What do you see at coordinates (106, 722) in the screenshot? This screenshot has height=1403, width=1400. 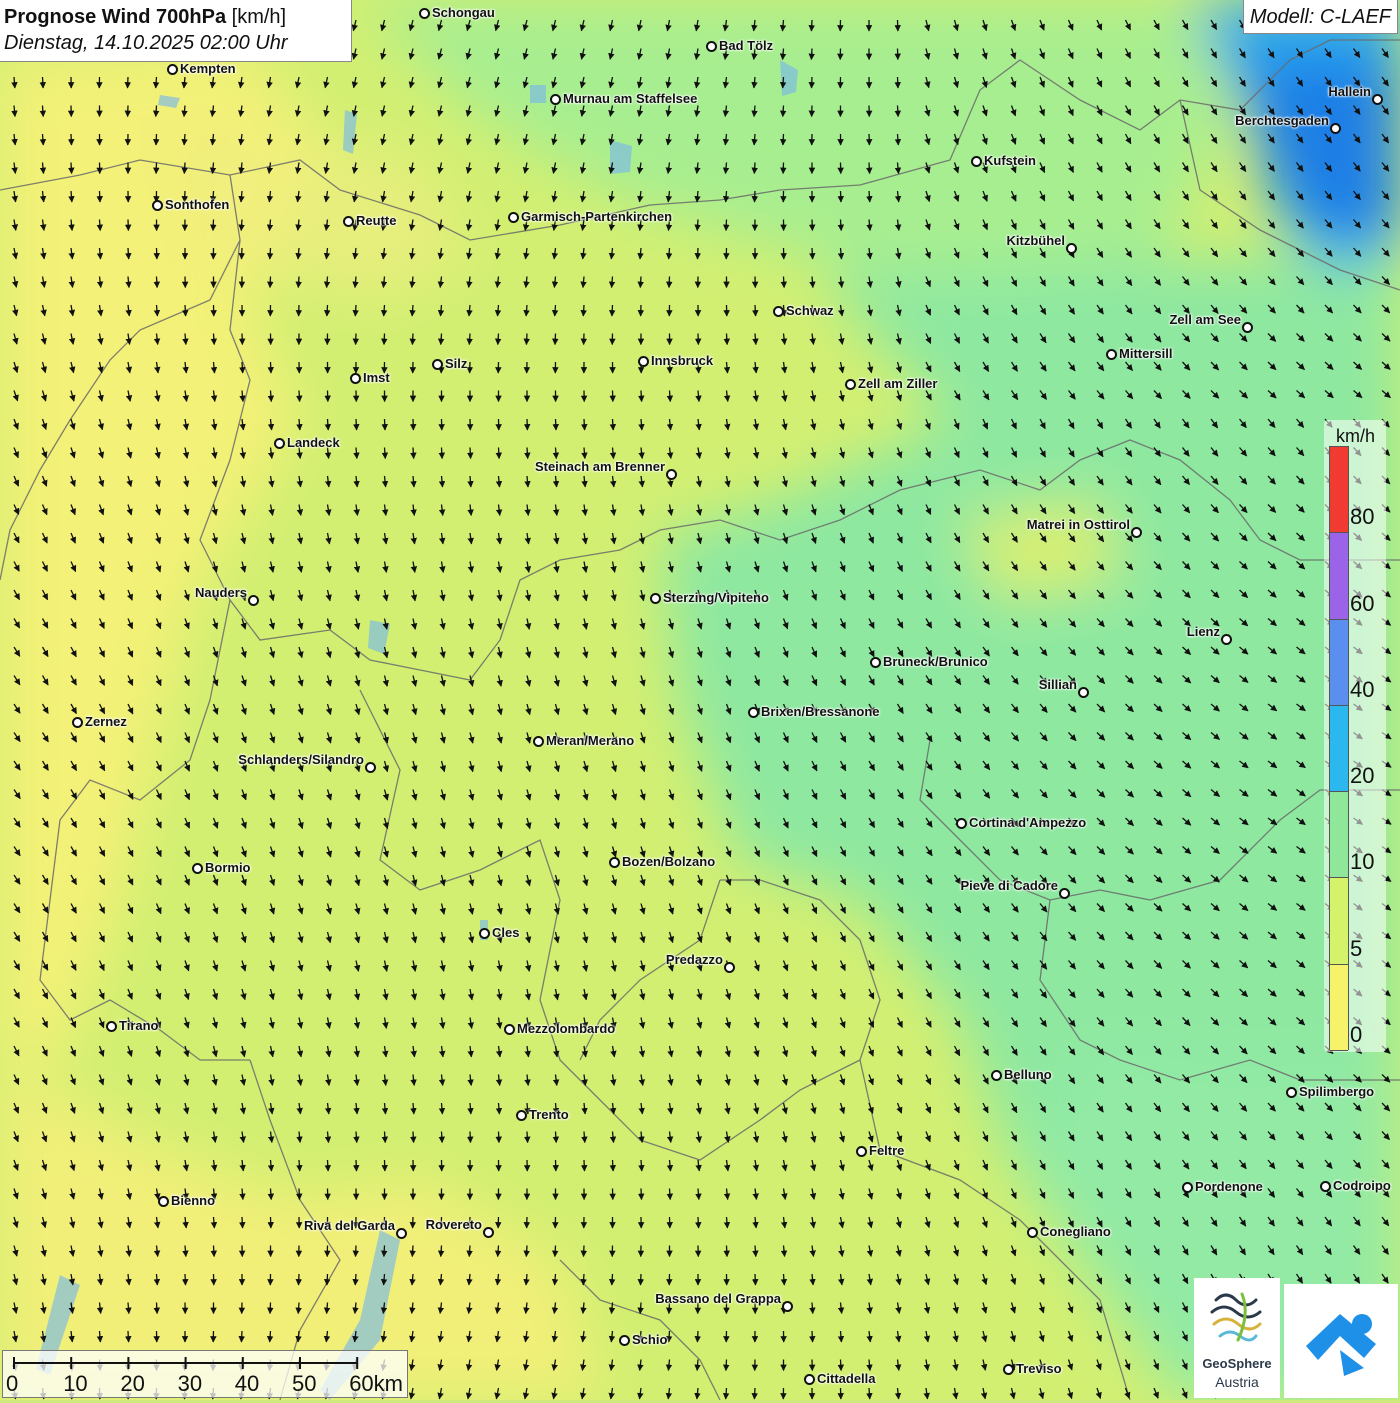 I see `city-label: Zernez` at bounding box center [106, 722].